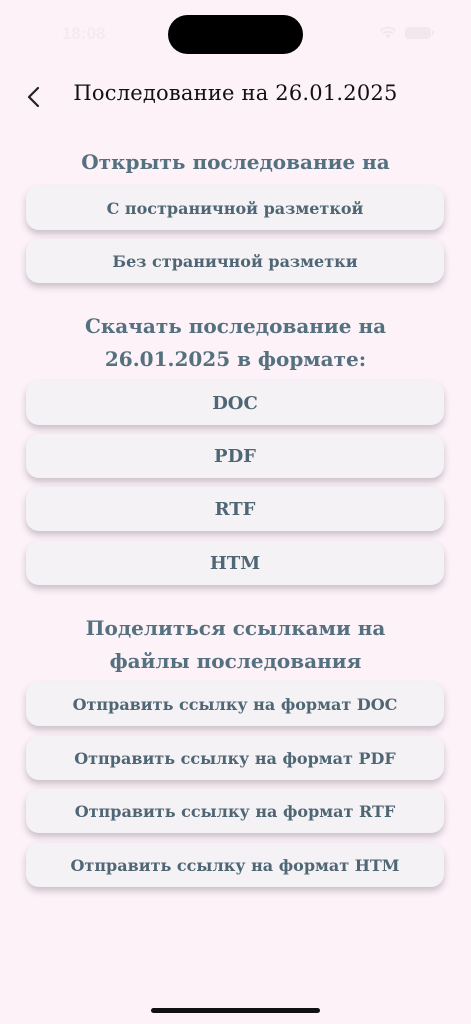 This screenshot has height=1024, width=471. I want to click on battery-icon, so click(419, 32).